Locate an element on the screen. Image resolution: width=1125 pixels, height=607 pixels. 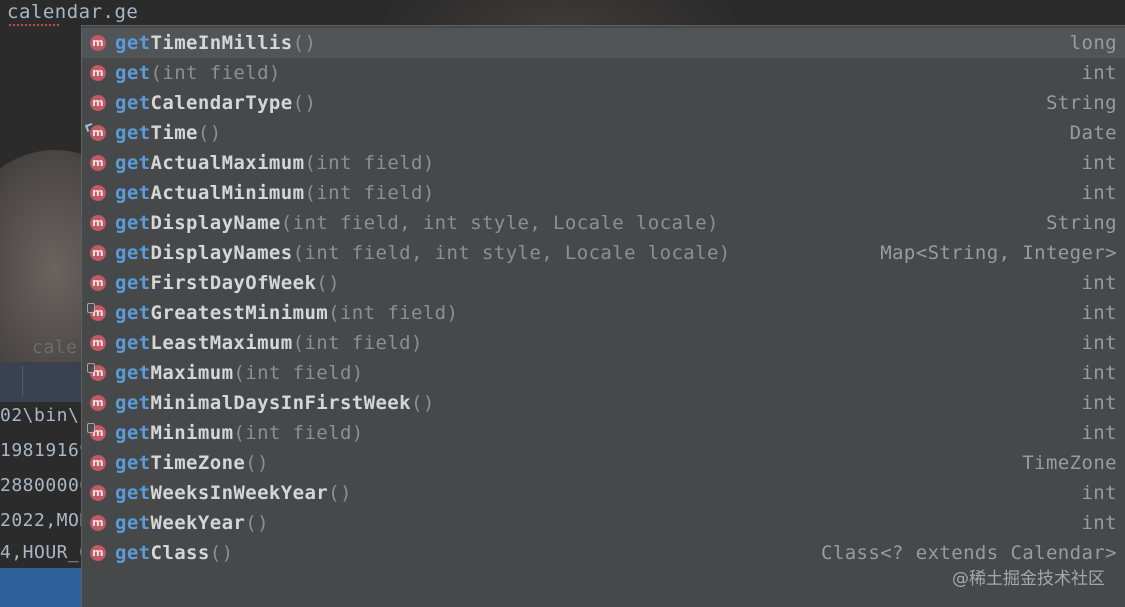
completion-item-signature: getMinimum(int field) is located at coordinates (239, 433).